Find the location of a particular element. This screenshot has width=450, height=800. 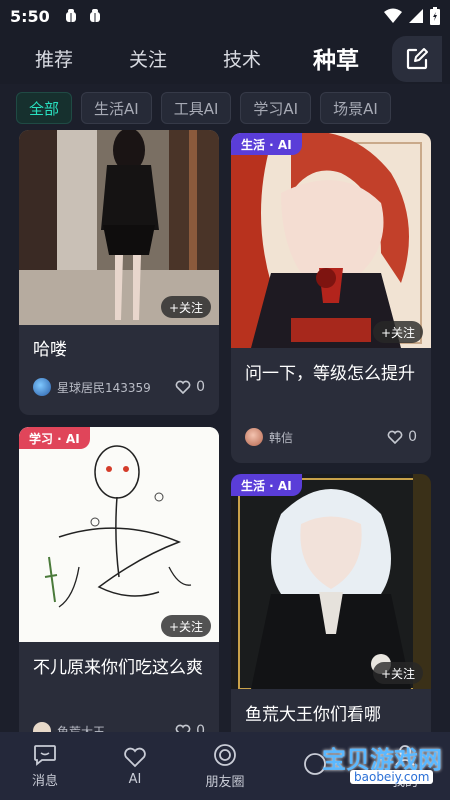

post-card: 生活 · AI +关注 鱼荒大王你们看哪 is located at coordinates (331, 603).